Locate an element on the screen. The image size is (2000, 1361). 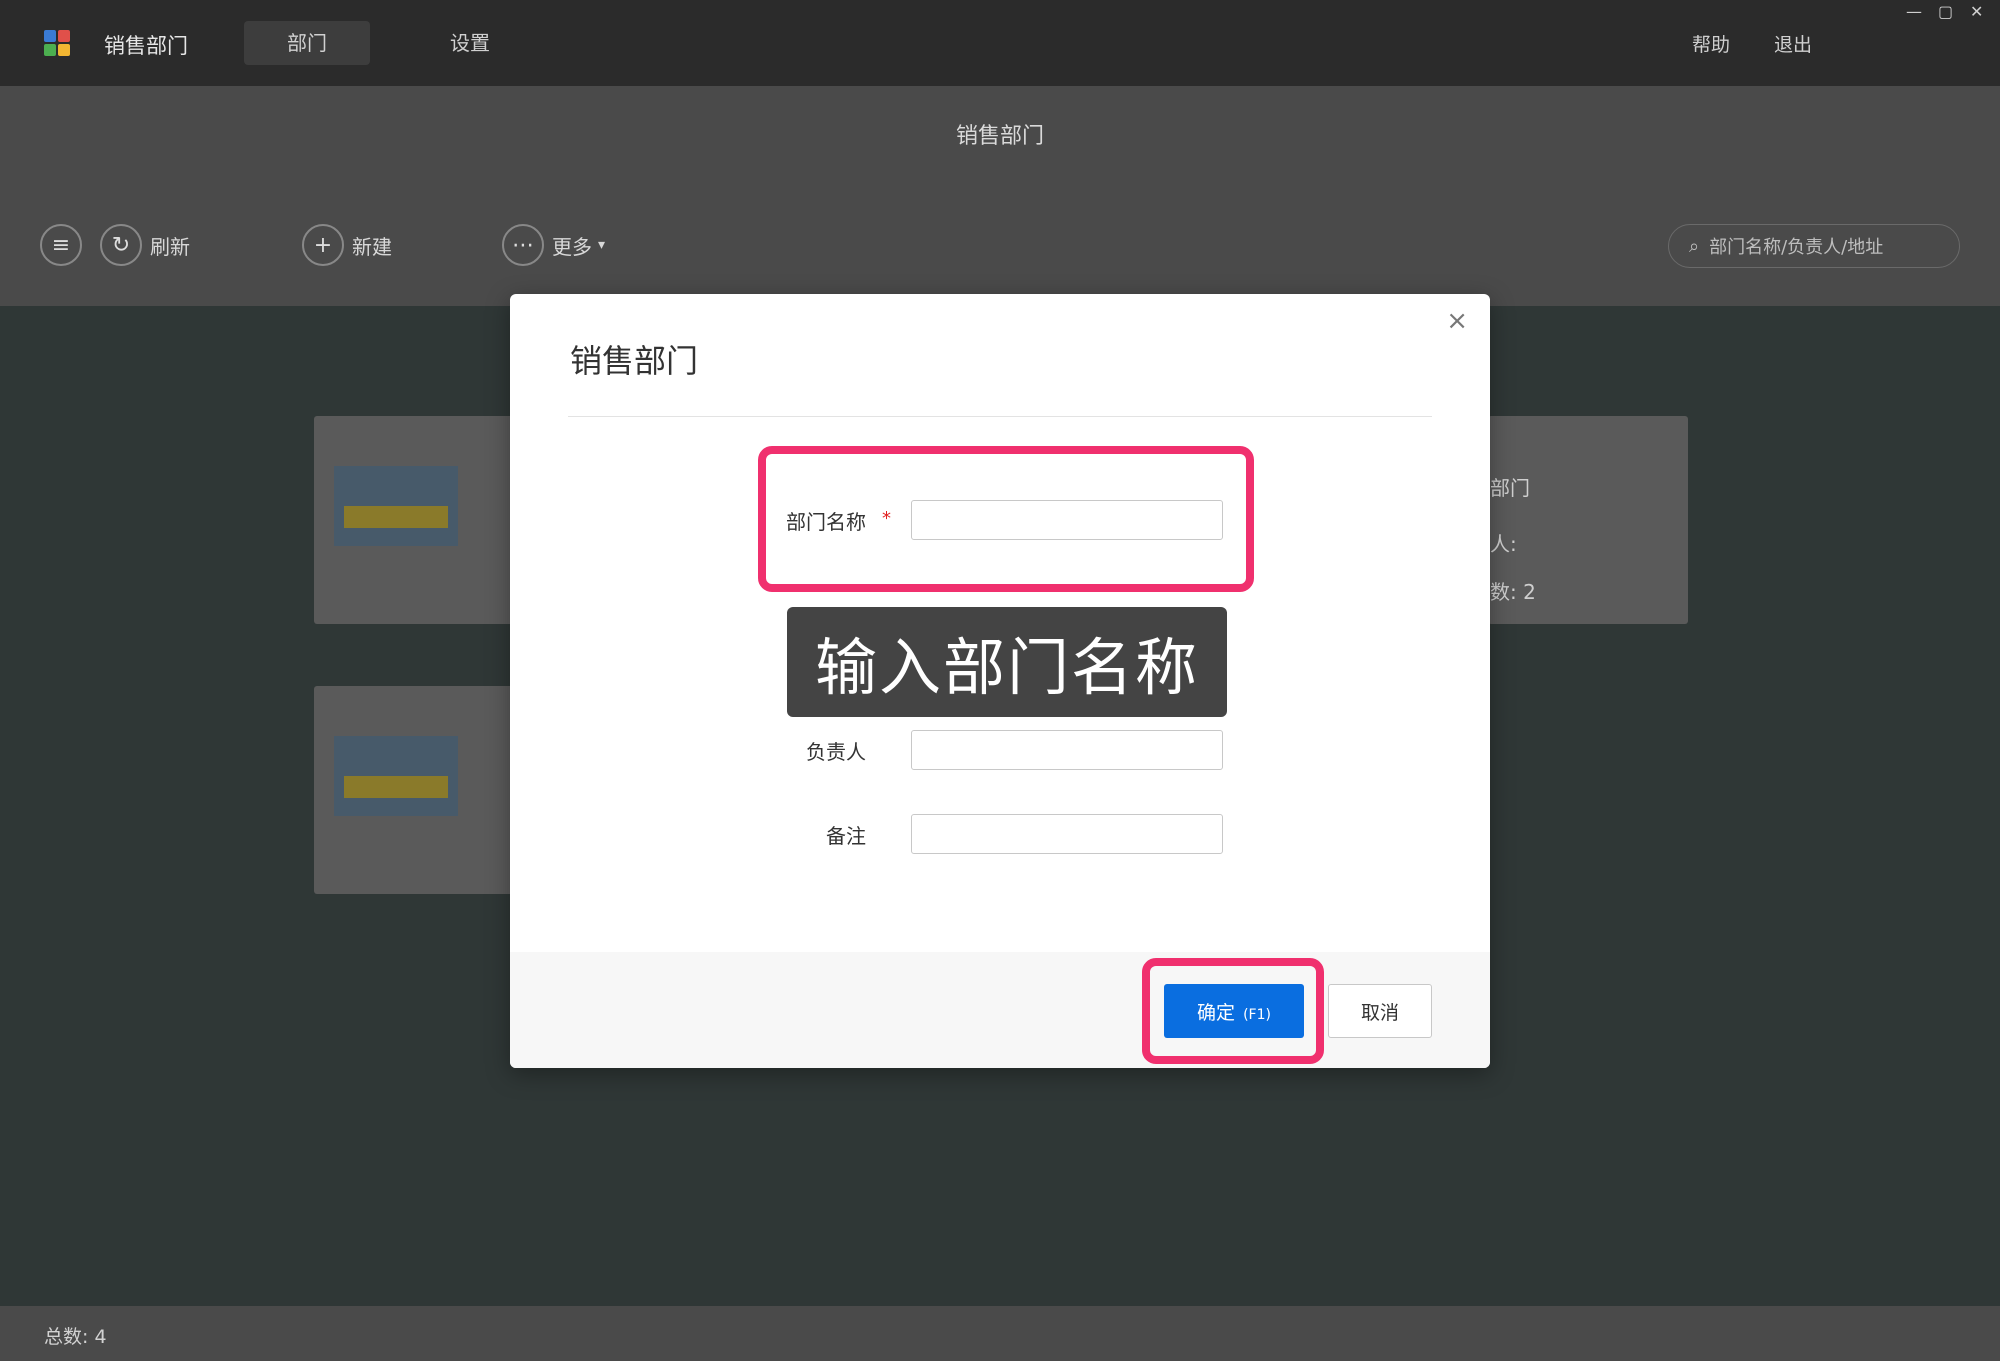
tutorial-caption: 输入部门名称 is located at coordinates (1007, 662).